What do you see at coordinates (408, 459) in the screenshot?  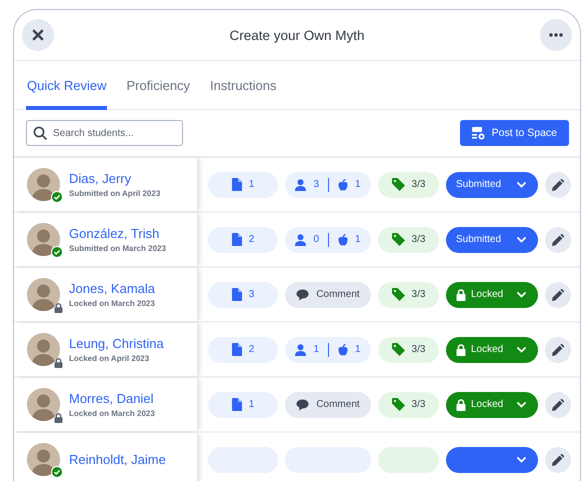 I see `tag-count-chip` at bounding box center [408, 459].